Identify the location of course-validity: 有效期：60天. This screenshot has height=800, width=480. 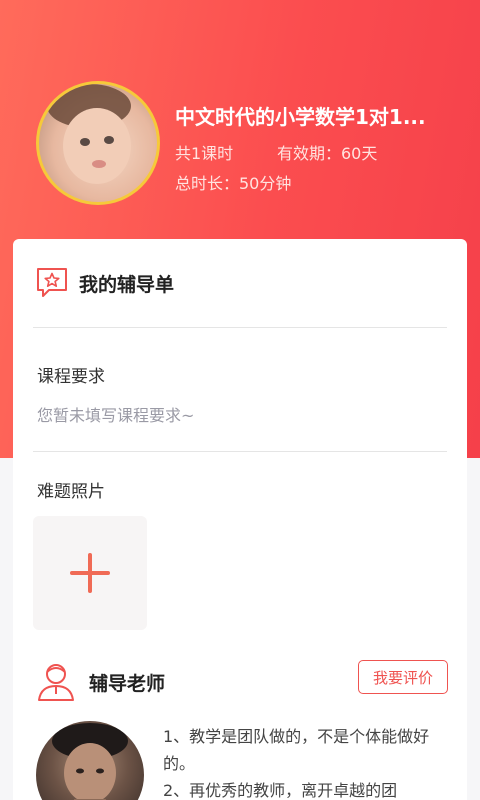
(327, 153).